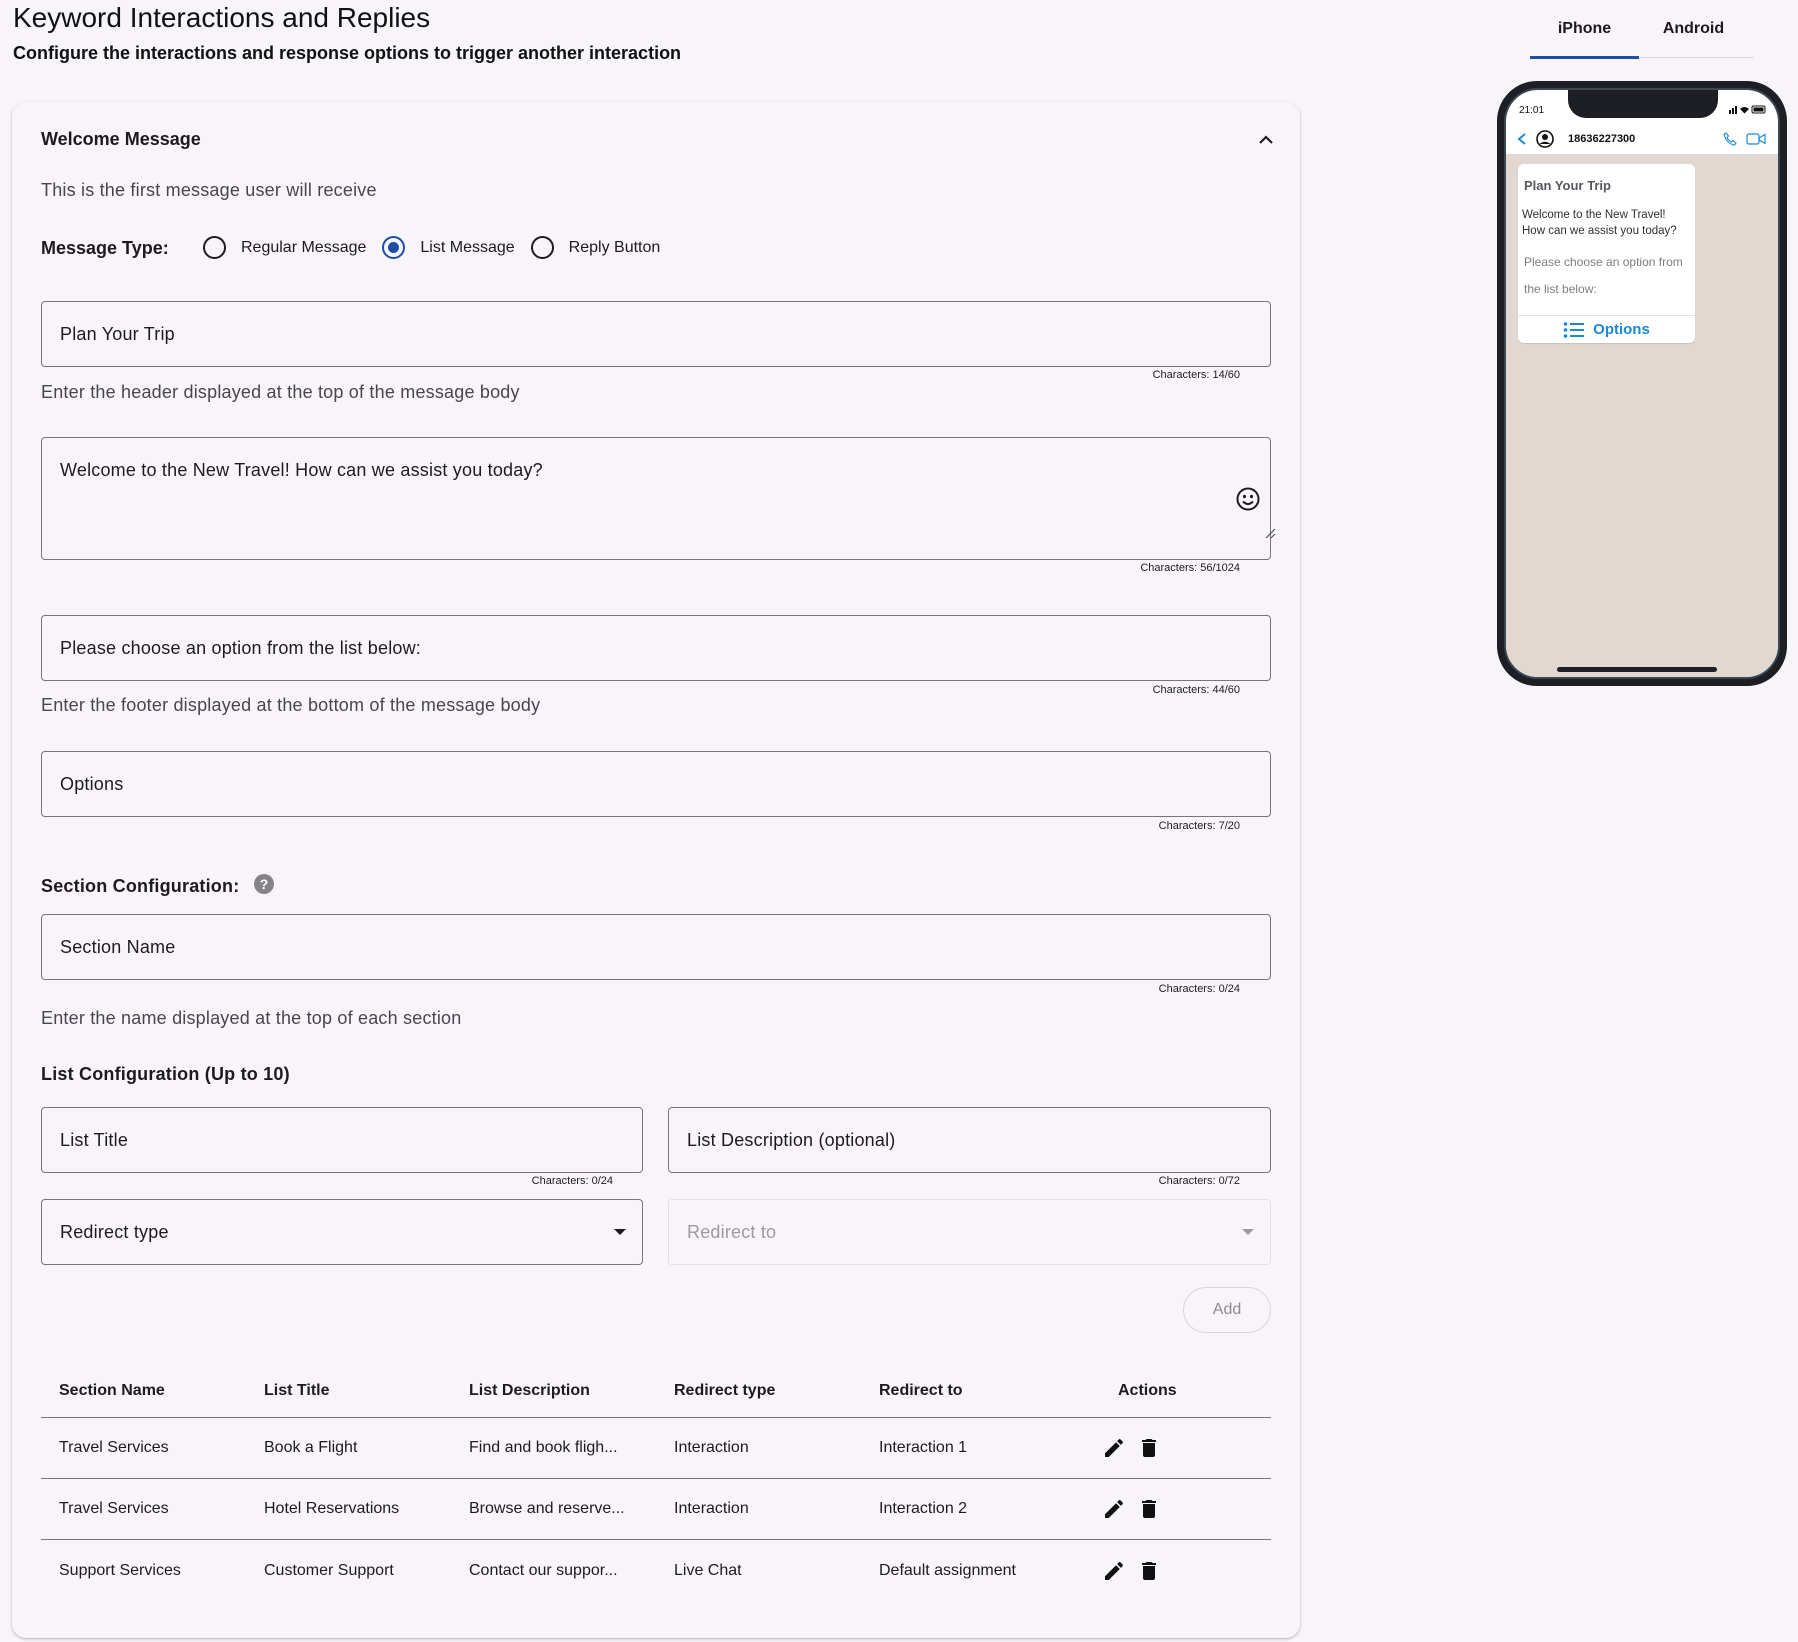  What do you see at coordinates (1199, 826) in the screenshot?
I see `button-text-counter: Characters: 7/20` at bounding box center [1199, 826].